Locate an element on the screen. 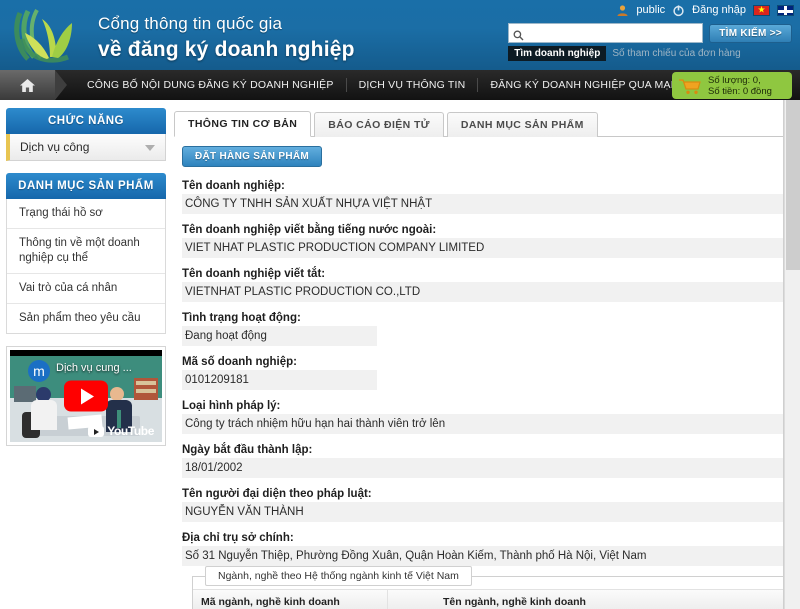  leaf-logo-icon is located at coordinates (50, 36).